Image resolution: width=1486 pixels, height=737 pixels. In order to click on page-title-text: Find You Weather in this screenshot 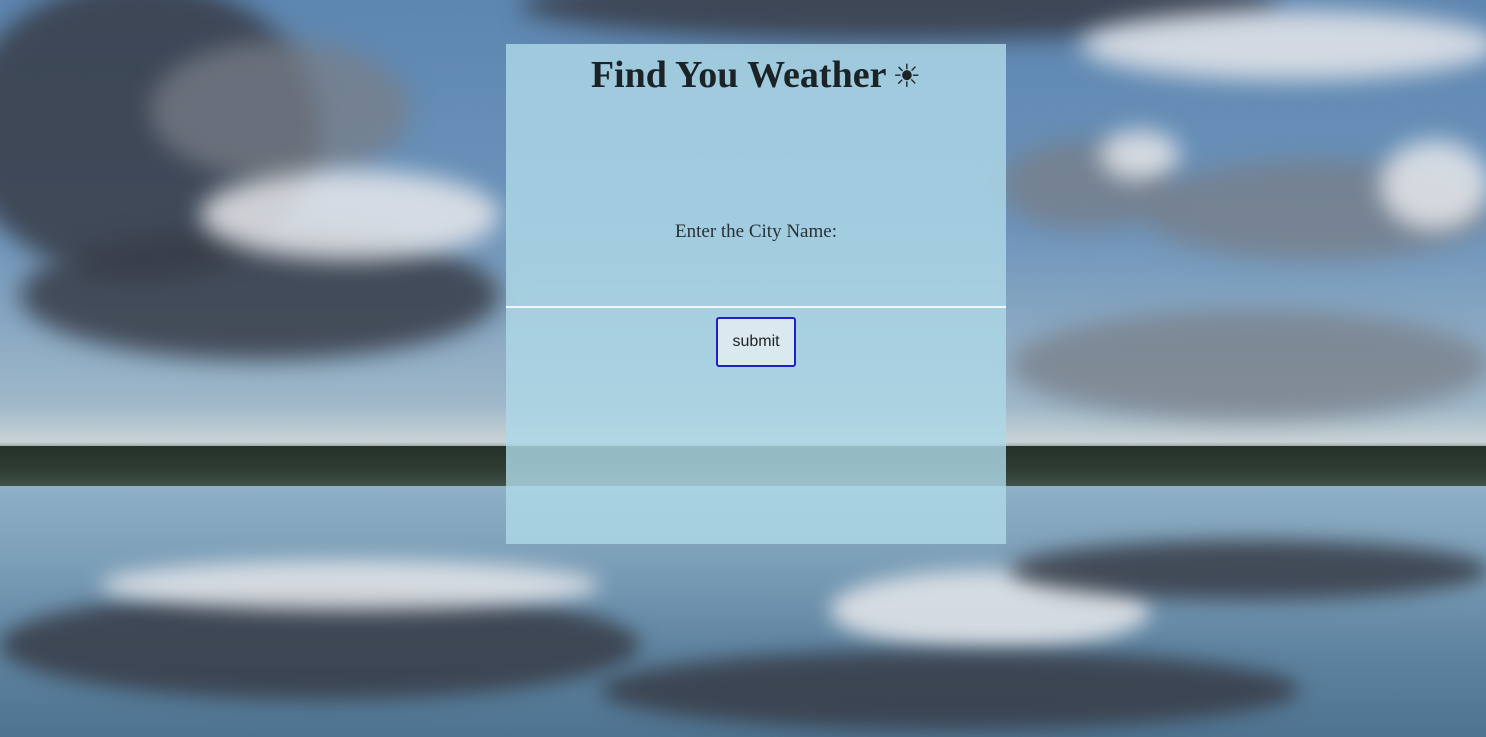, I will do `click(738, 75)`.